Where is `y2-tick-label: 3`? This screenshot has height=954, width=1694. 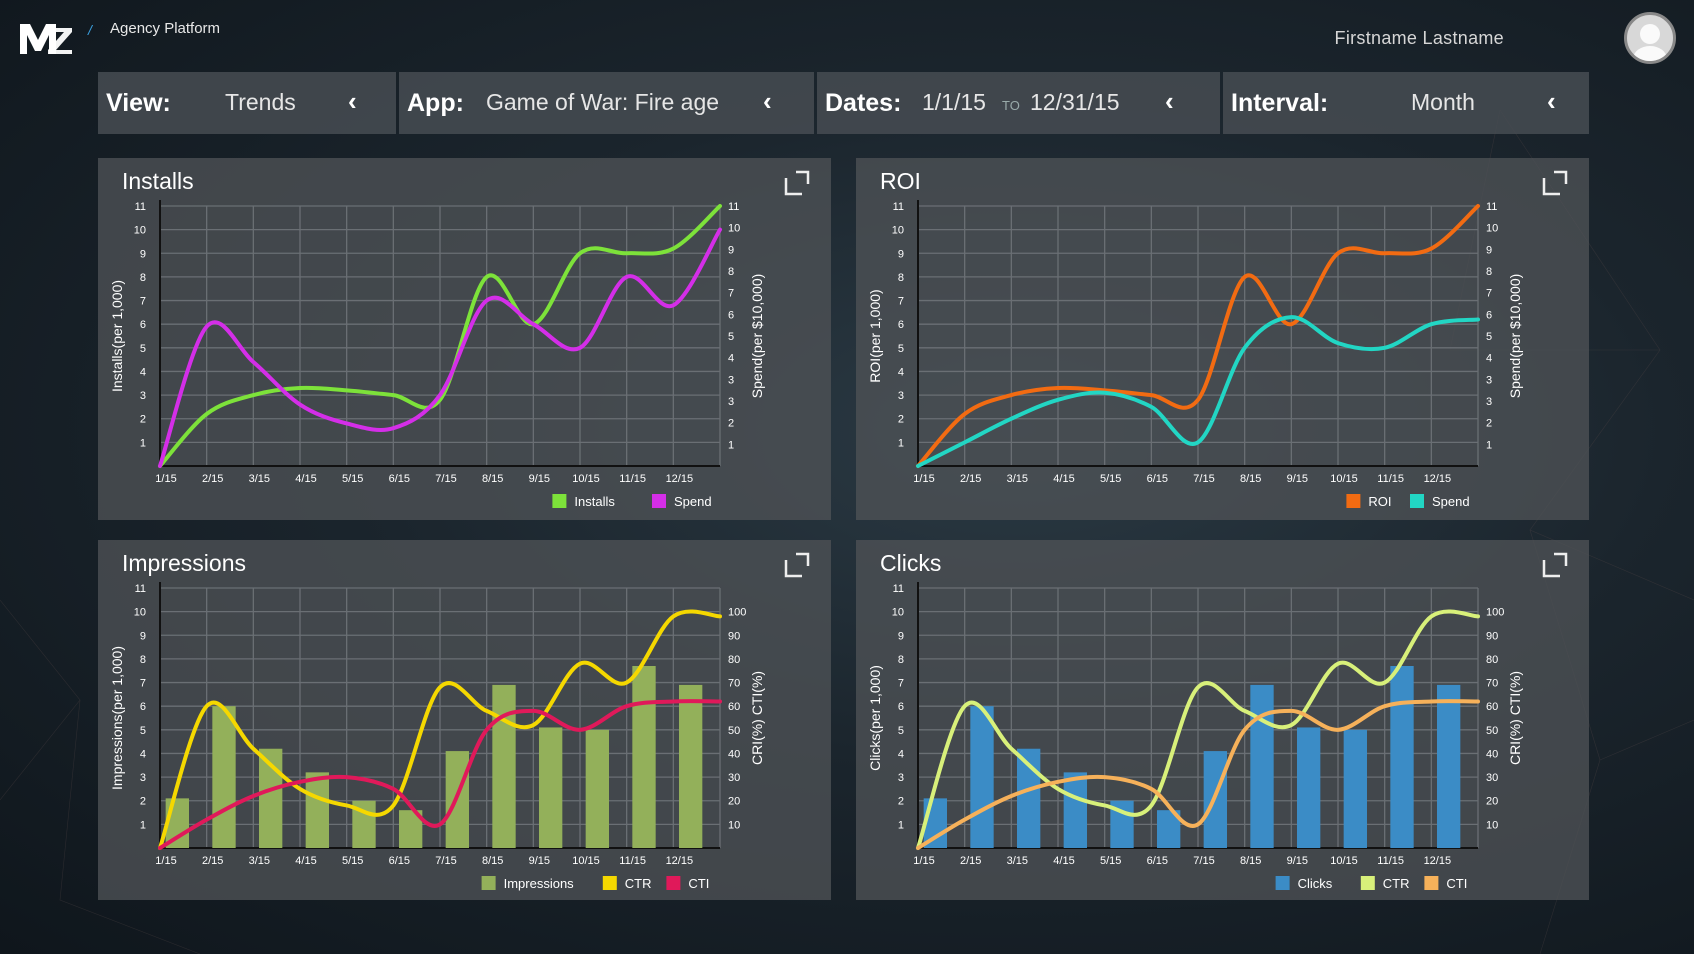
y2-tick-label: 3 is located at coordinates (1489, 380).